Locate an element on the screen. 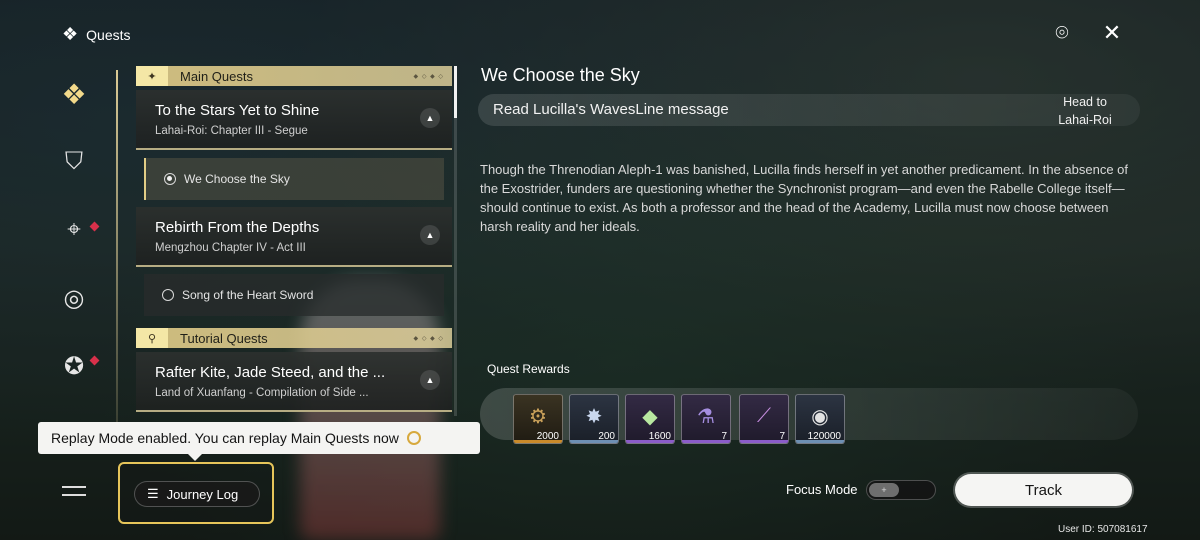 This screenshot has width=1200, height=540. objective-text: Read Lucilla's WavesLine message is located at coordinates (611, 109).